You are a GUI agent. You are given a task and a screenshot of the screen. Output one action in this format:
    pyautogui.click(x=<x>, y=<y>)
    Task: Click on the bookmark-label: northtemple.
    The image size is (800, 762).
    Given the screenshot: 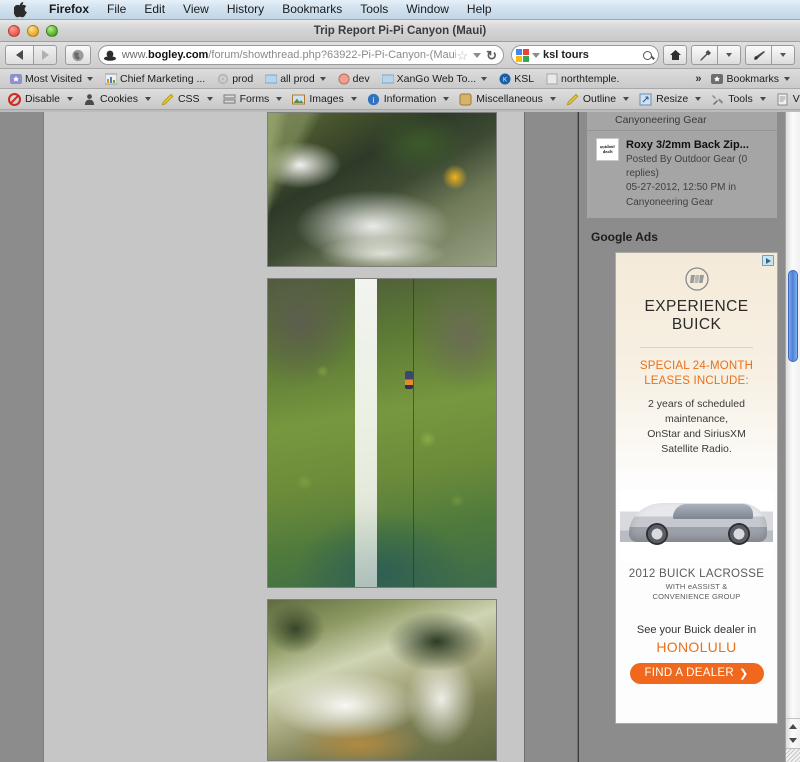 What is the action you would take?
    pyautogui.click(x=590, y=78)
    